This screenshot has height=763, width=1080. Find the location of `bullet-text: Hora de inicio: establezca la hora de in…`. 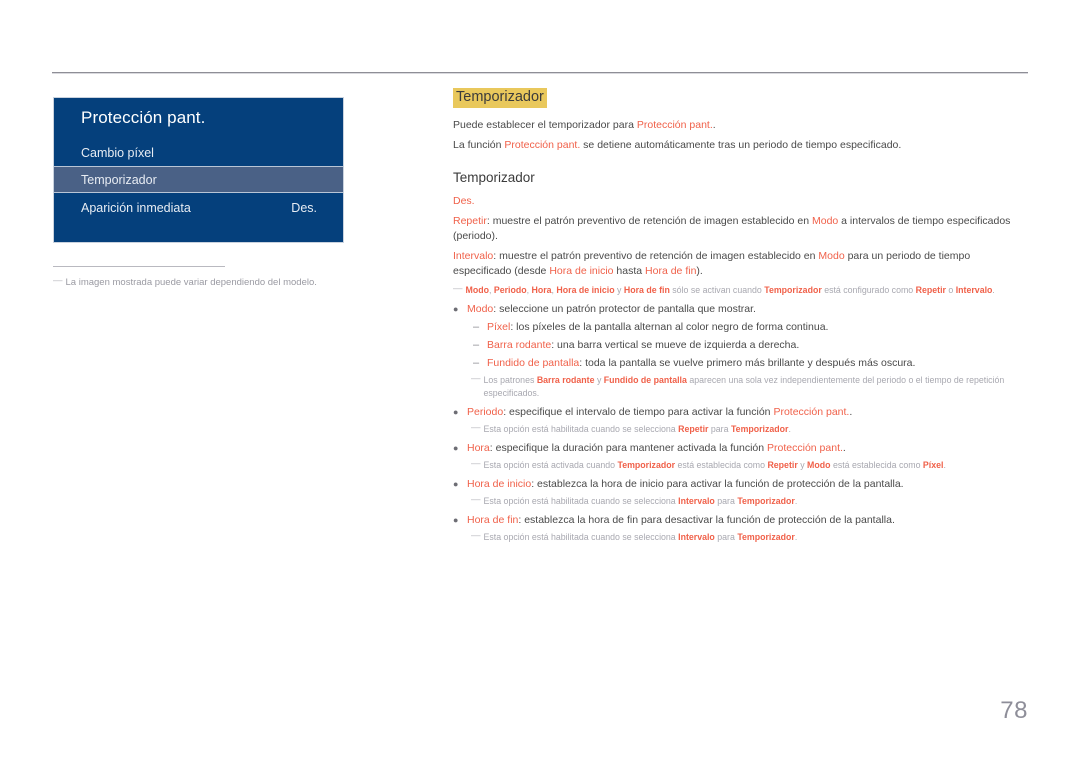

bullet-text: Hora de inicio: establezca la hora de in… is located at coordinates (747, 484).